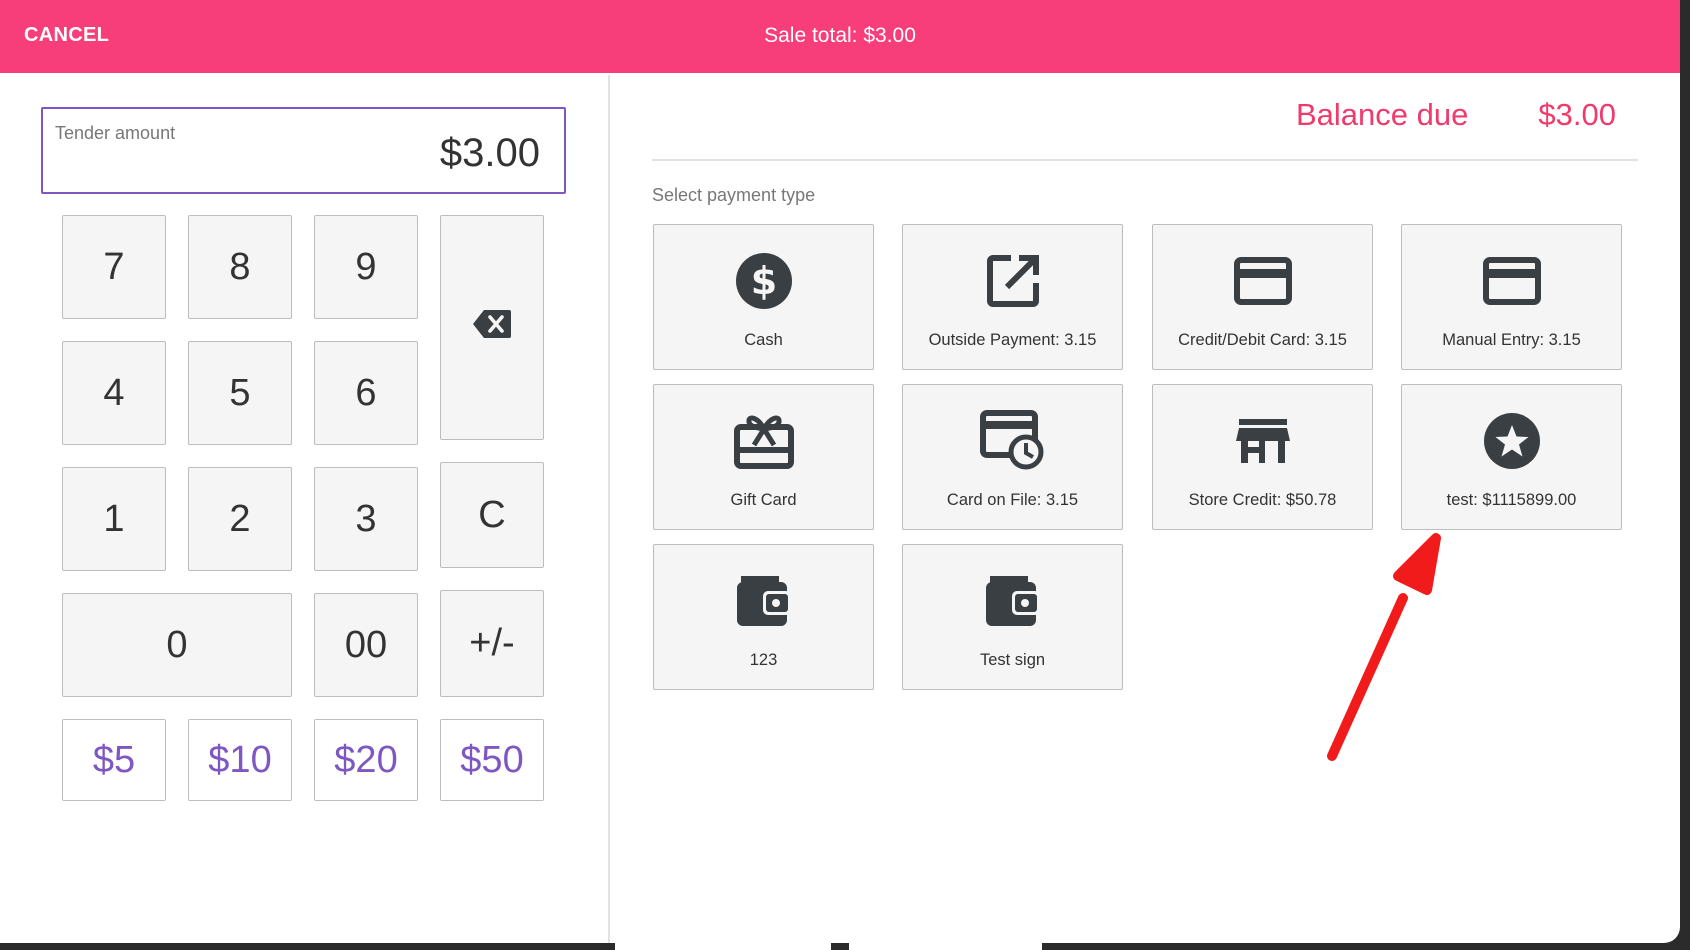 The width and height of the screenshot is (1690, 950). I want to click on star-circle-icon, so click(1511, 441).